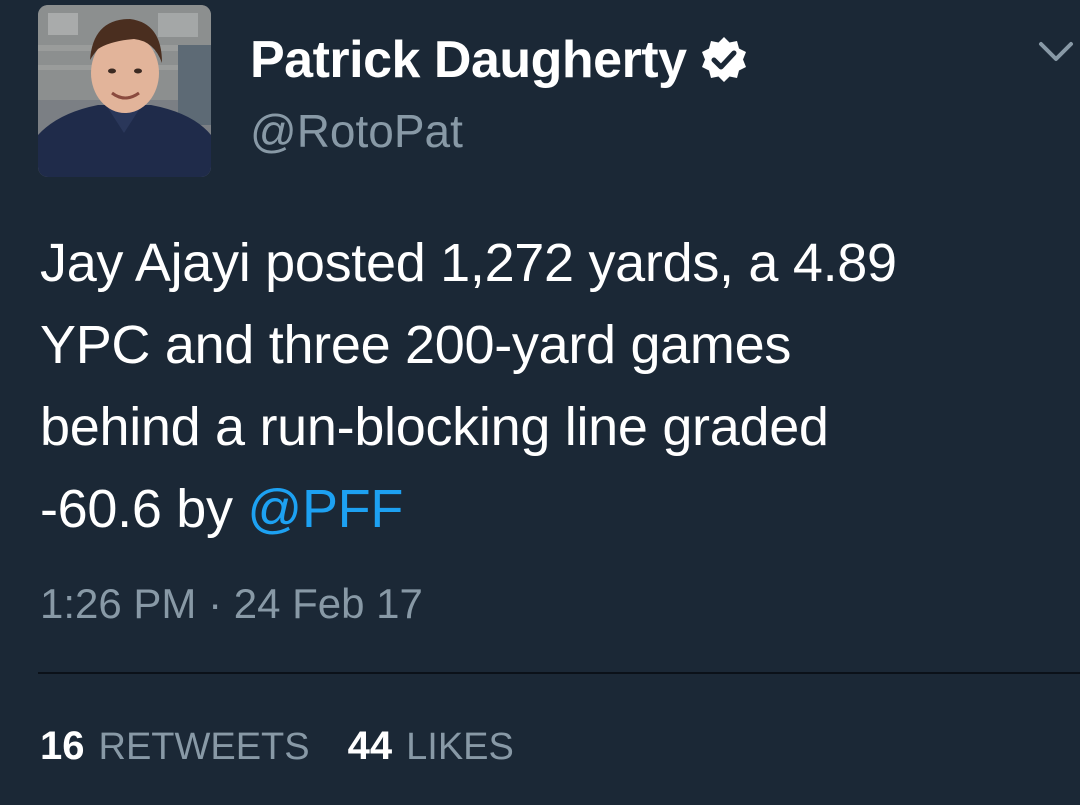  Describe the element at coordinates (325, 509) in the screenshot. I see `mention-link: @PFF` at that location.